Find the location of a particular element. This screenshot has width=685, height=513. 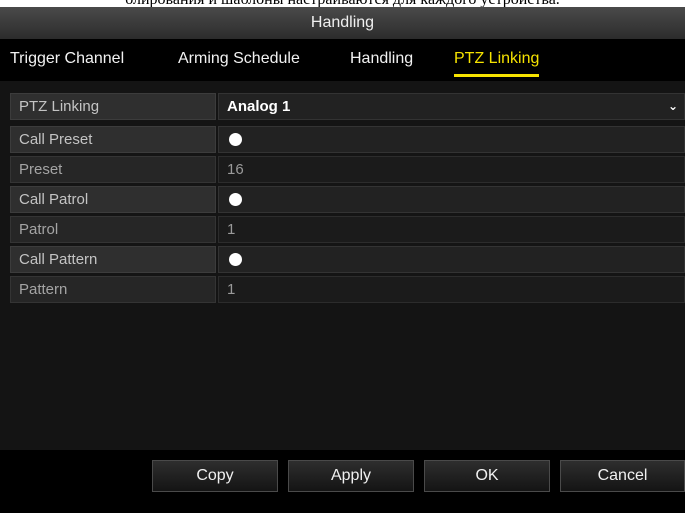

call-preset-radio is located at coordinates (235, 139).